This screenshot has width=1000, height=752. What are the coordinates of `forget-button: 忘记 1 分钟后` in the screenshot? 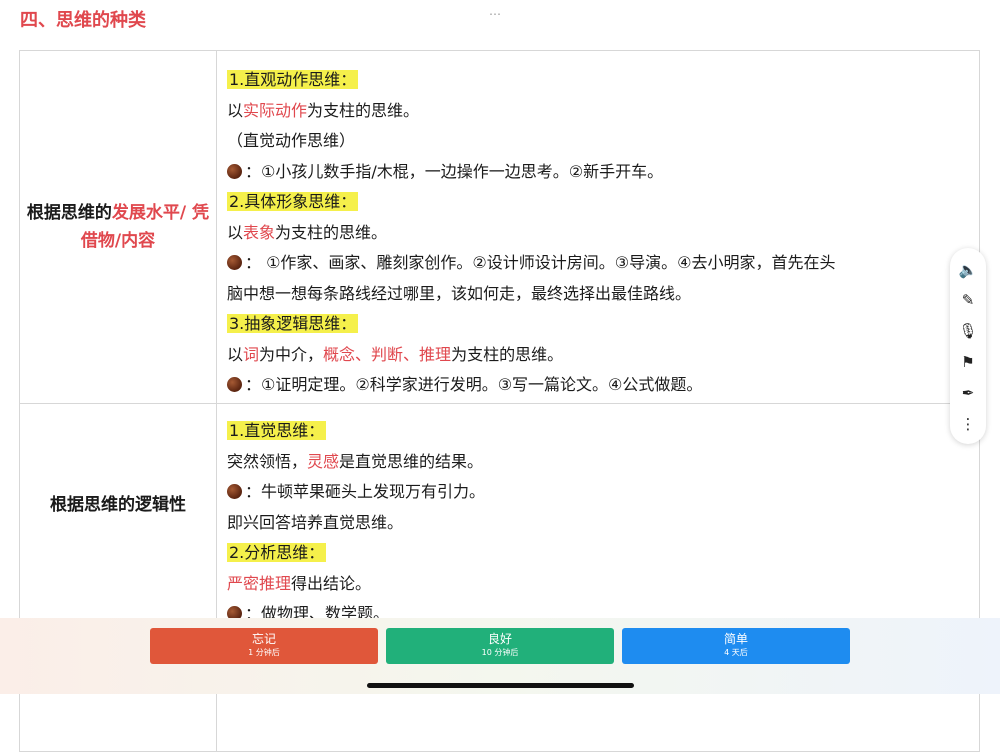 It's located at (264, 646).